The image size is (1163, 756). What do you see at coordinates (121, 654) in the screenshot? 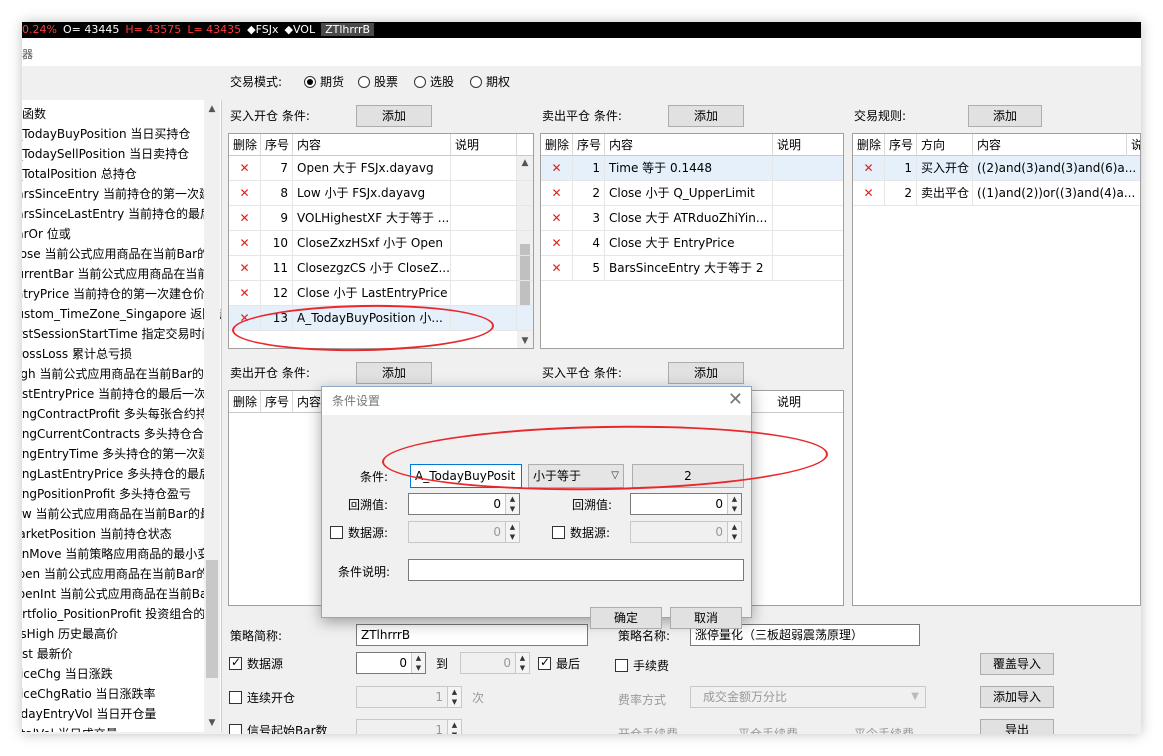
I see `function-item: Last 最新价` at bounding box center [121, 654].